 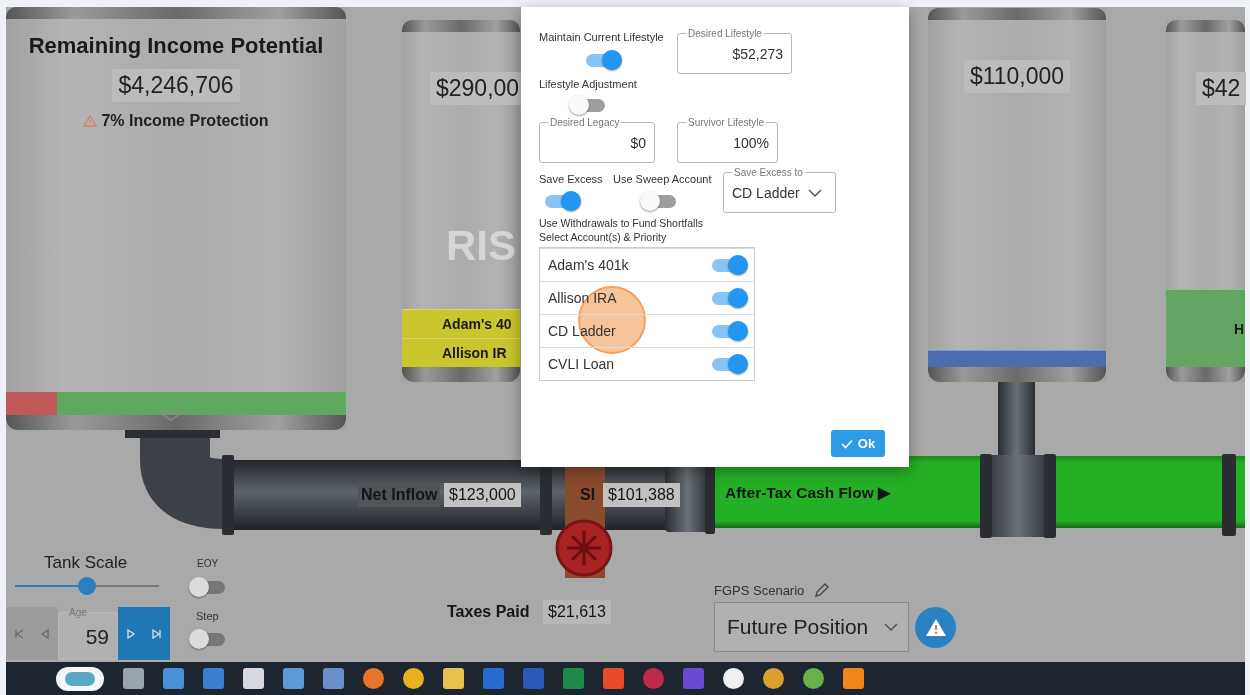 What do you see at coordinates (474, 353) in the screenshot?
I see `account-label: Allison IR` at bounding box center [474, 353].